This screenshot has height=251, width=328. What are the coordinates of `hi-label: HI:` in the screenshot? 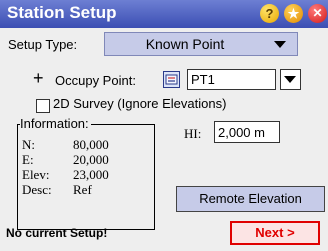 It's located at (193, 133).